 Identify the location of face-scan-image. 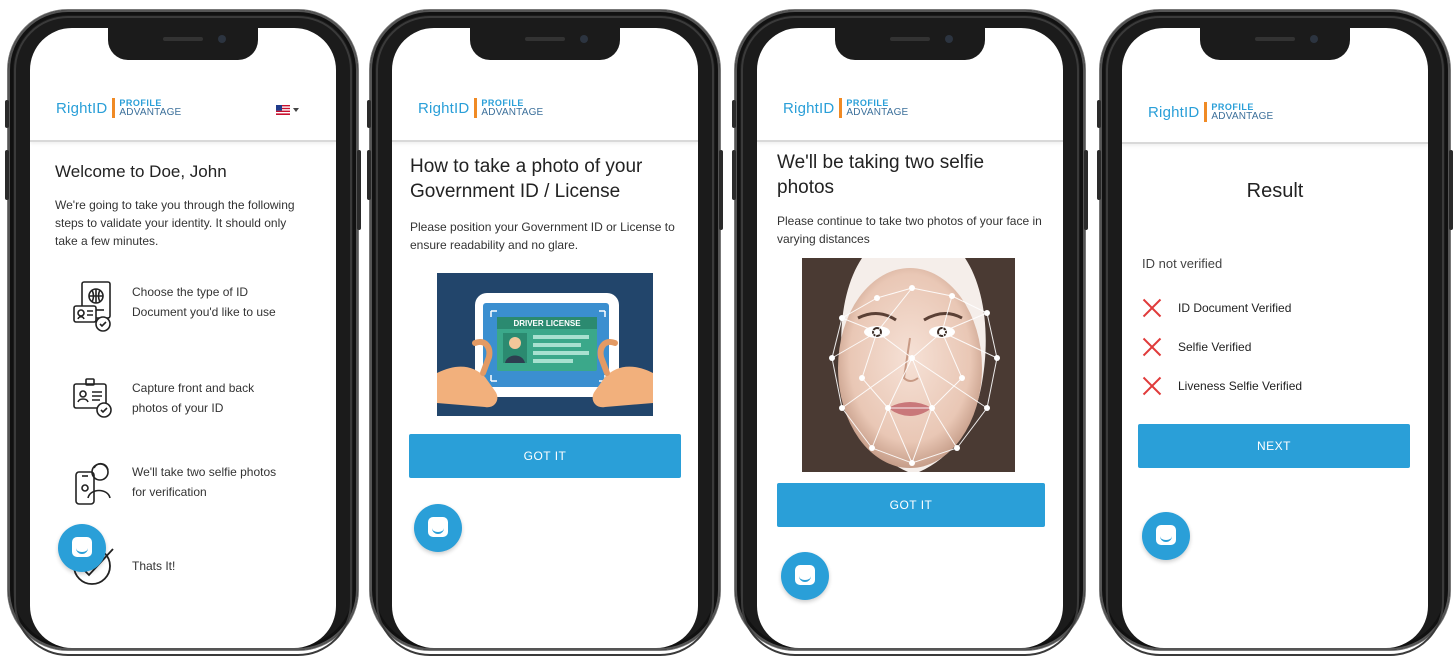
(908, 365).